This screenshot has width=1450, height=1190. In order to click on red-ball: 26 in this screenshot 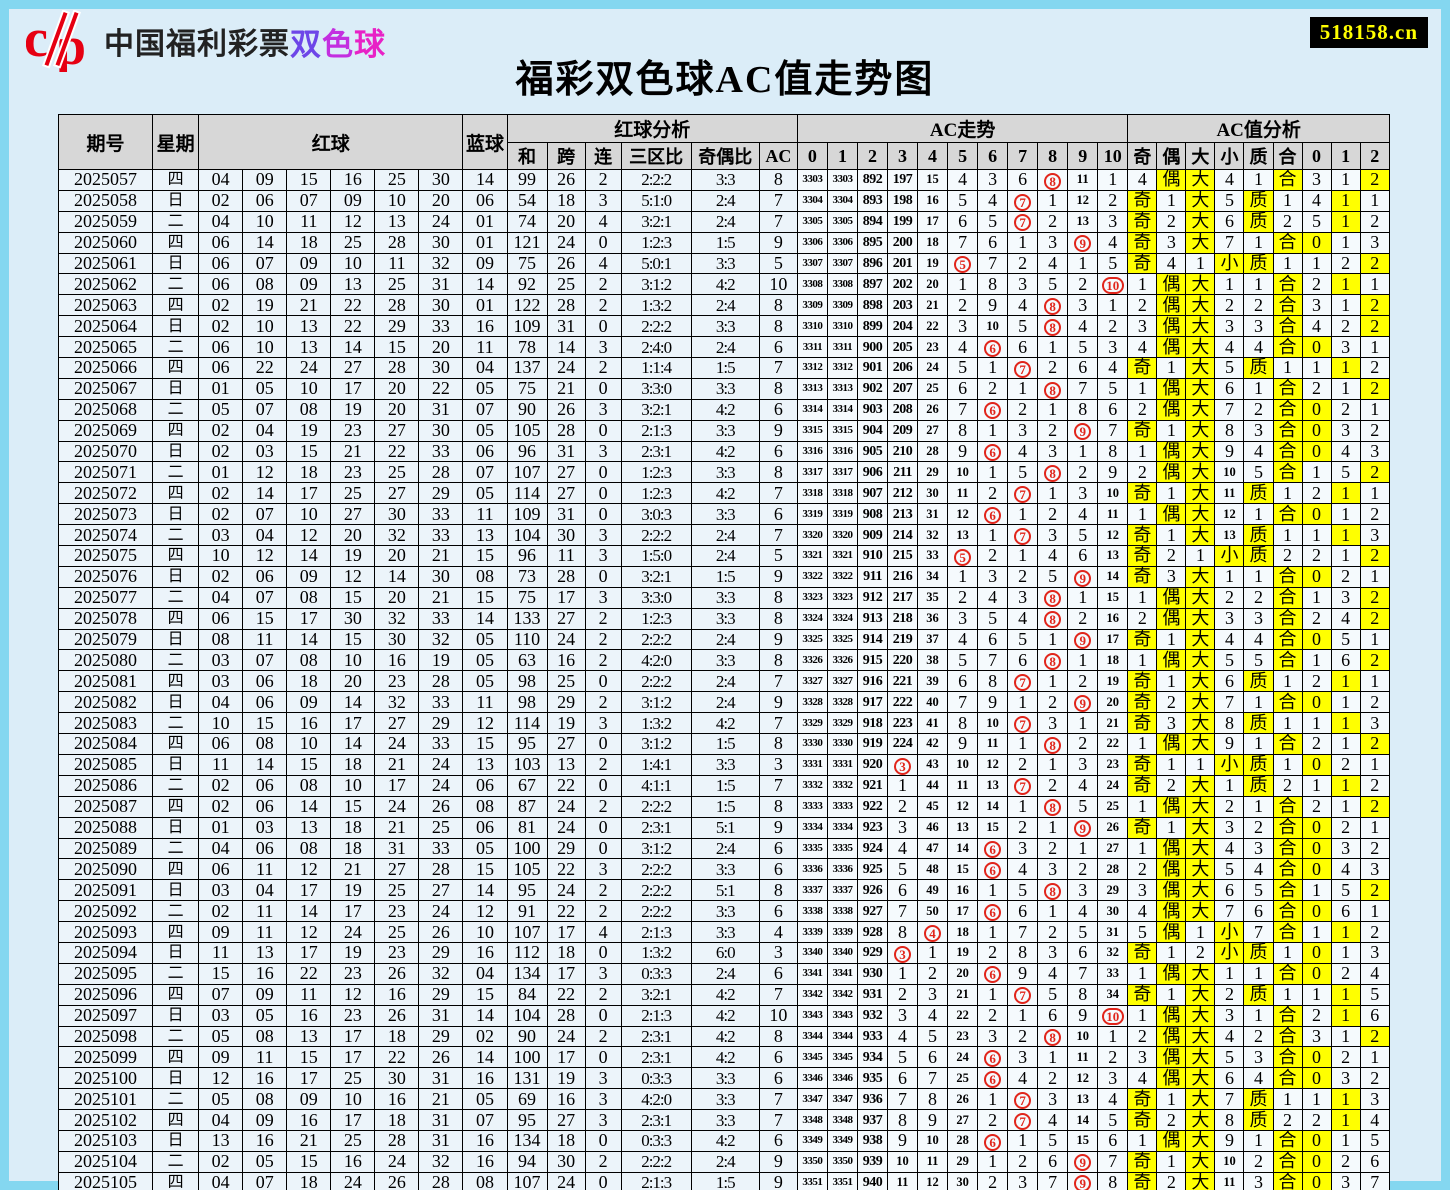, I will do `click(397, 1180)`.